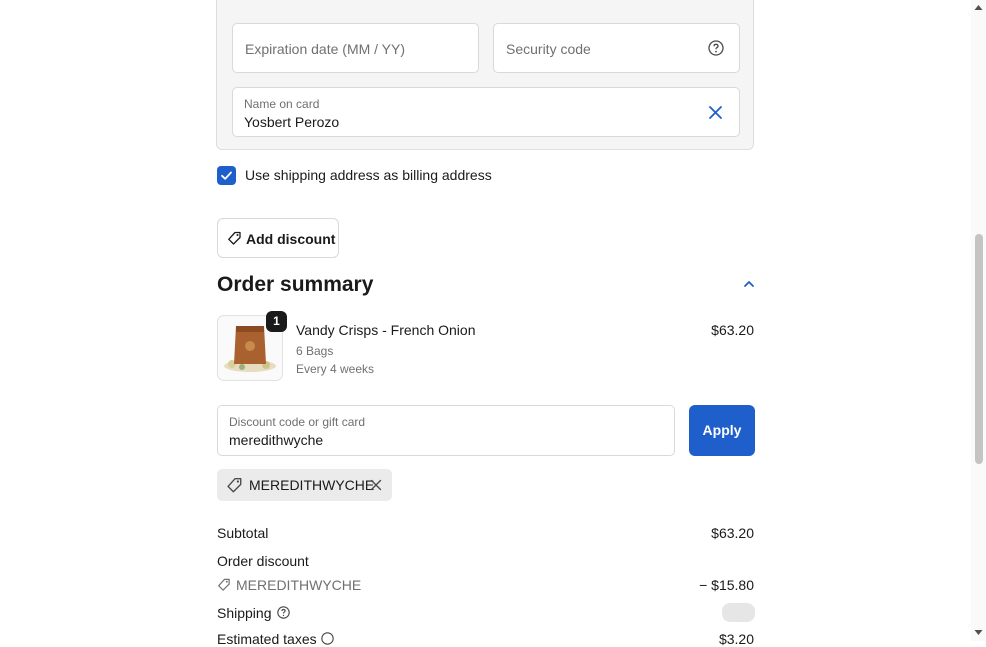 The image size is (986, 647). I want to click on discount-code-input: Discount code or gift card meredithwyche, so click(446, 430).